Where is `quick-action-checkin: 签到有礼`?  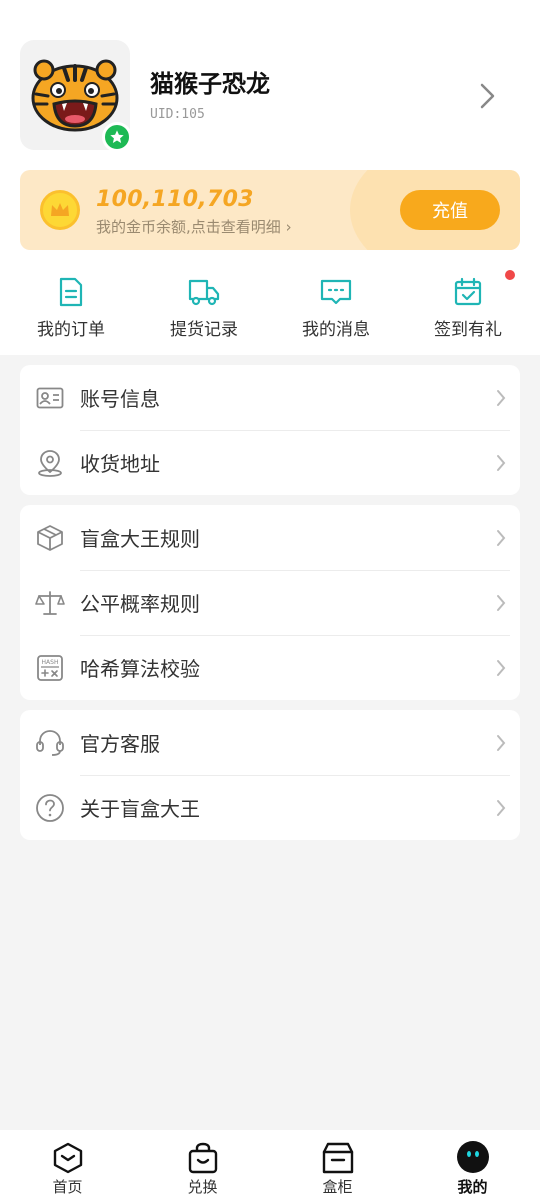
quick-action-checkin: 签到有礼 is located at coordinates (468, 307).